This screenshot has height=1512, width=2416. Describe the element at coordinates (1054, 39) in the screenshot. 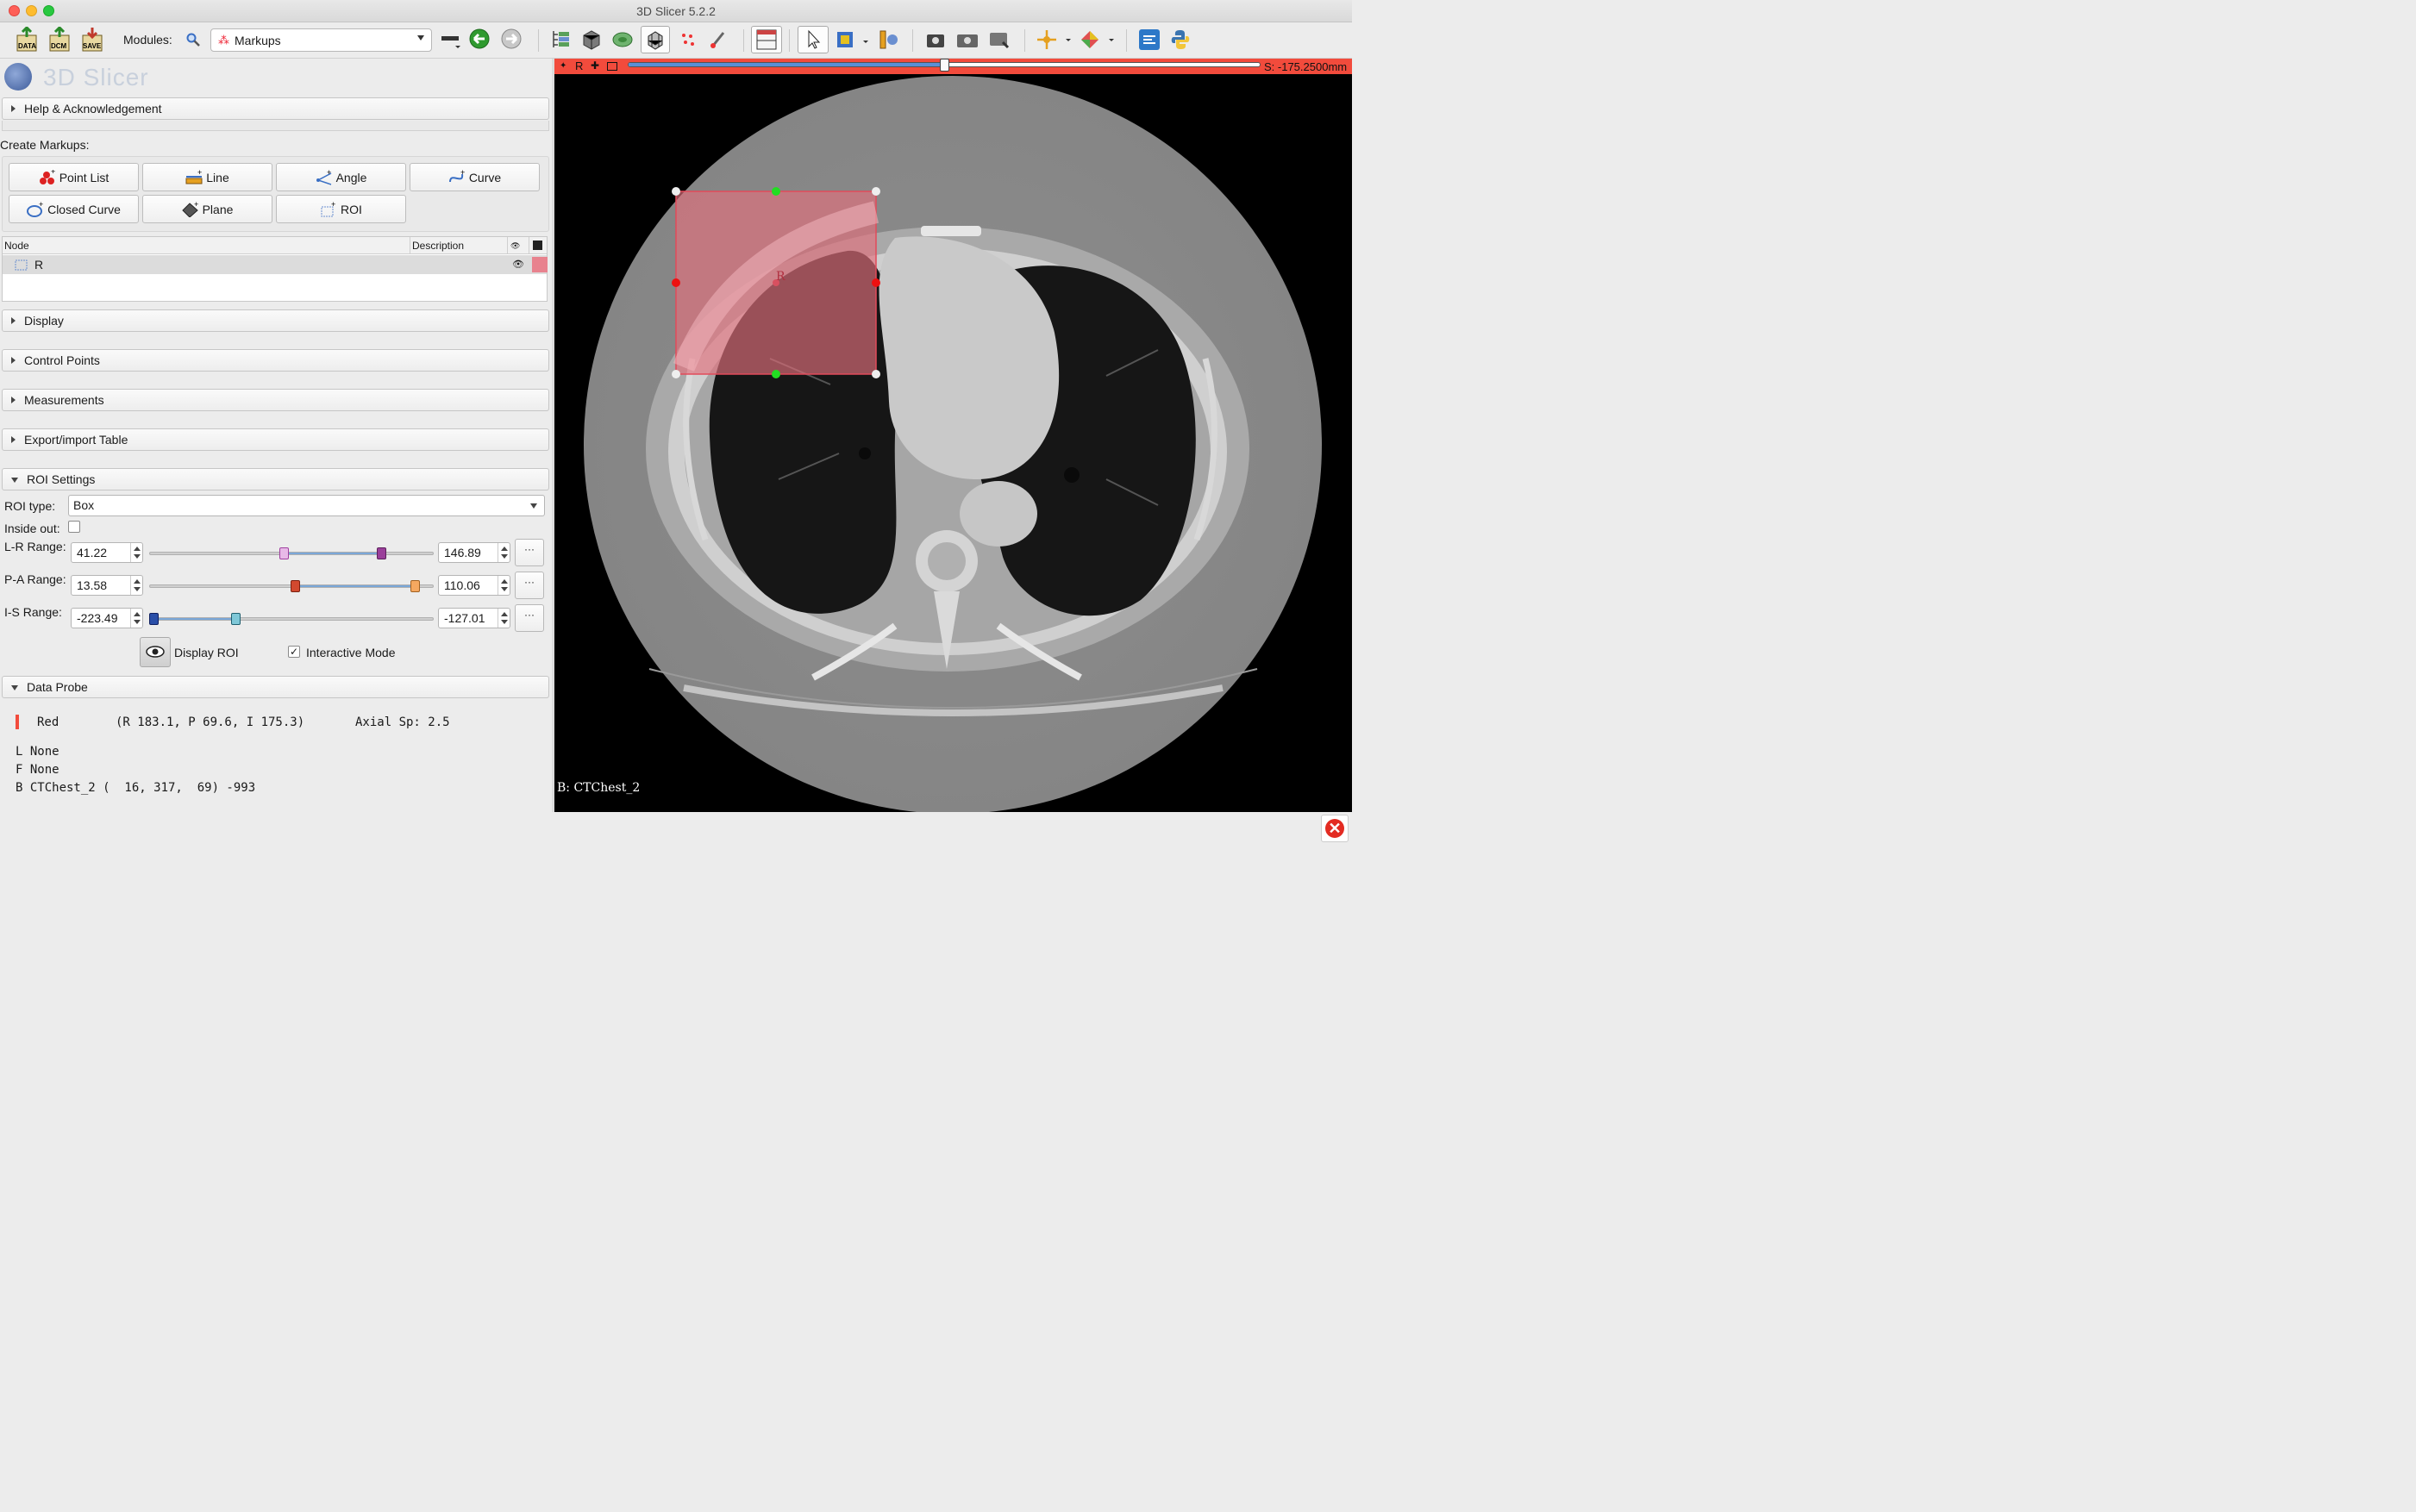

I see `crosshair-button` at that location.